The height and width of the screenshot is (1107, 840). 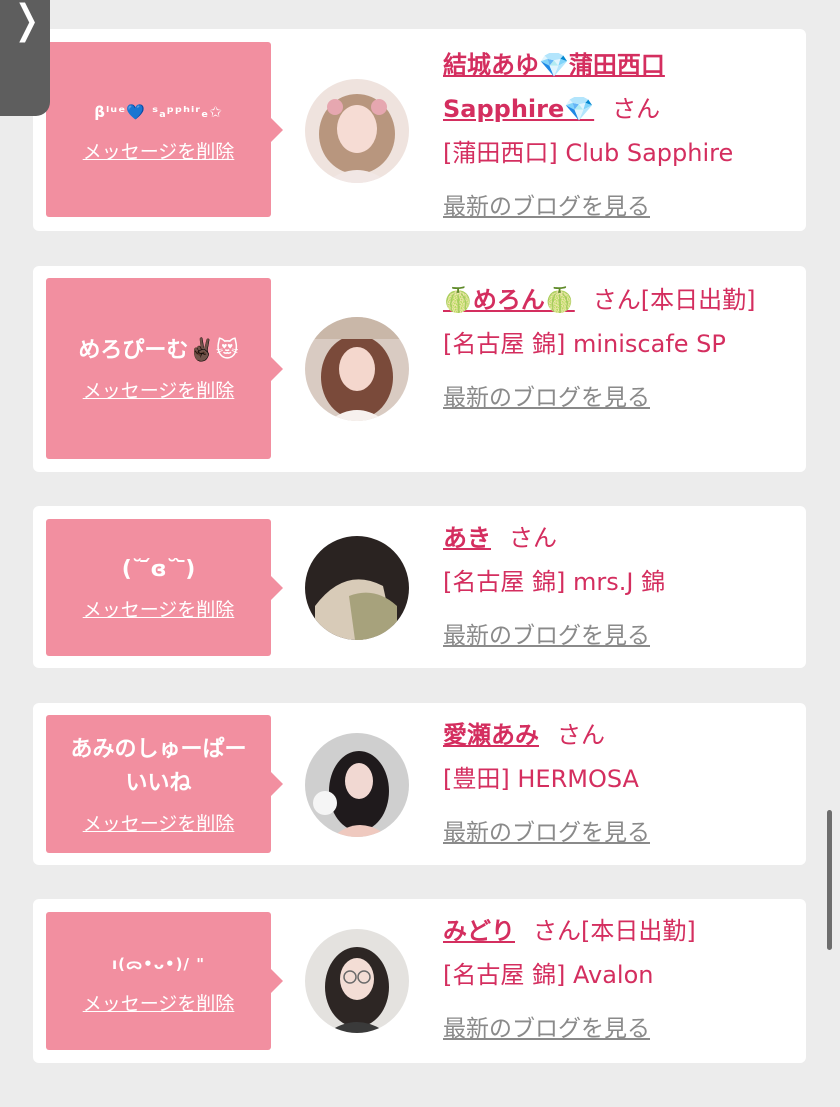 What do you see at coordinates (467, 538) in the screenshot?
I see `profile-name-link: あき` at bounding box center [467, 538].